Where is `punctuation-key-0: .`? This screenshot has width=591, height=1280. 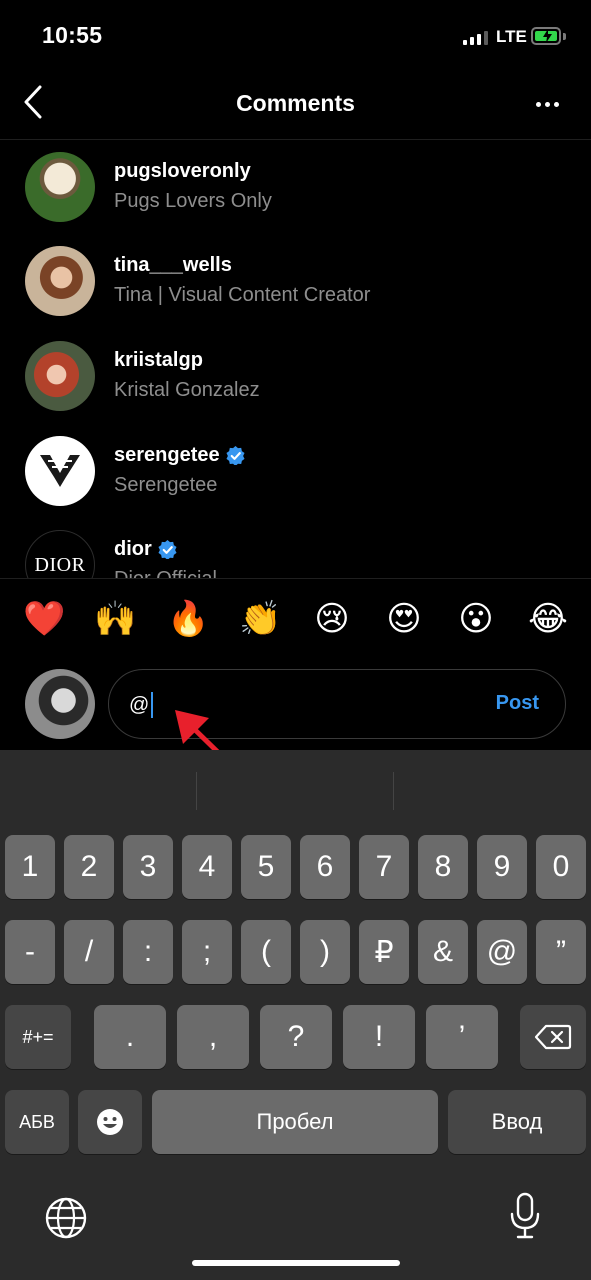
punctuation-key-0: . is located at coordinates (130, 1037).